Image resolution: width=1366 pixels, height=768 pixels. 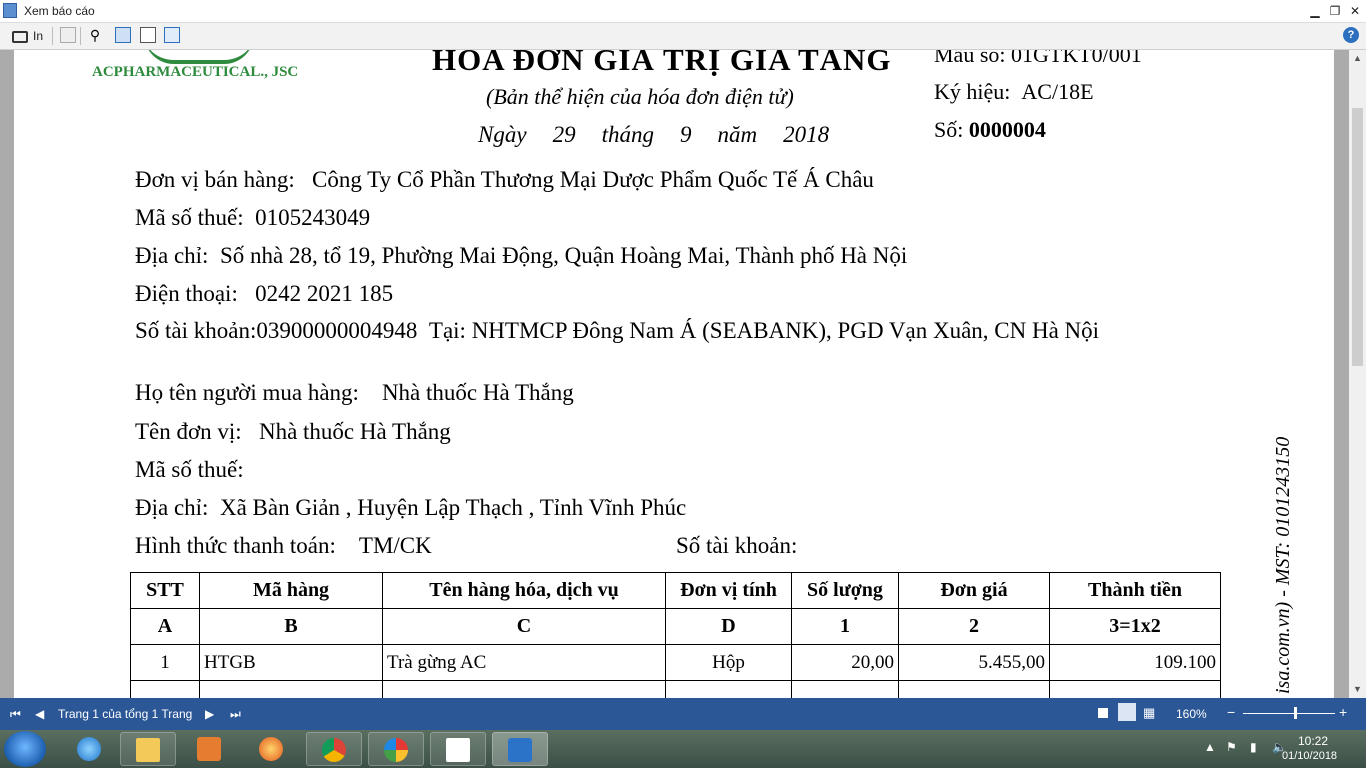 What do you see at coordinates (1149, 713) in the screenshot?
I see `multi-page-view-icon: ▦` at bounding box center [1149, 713].